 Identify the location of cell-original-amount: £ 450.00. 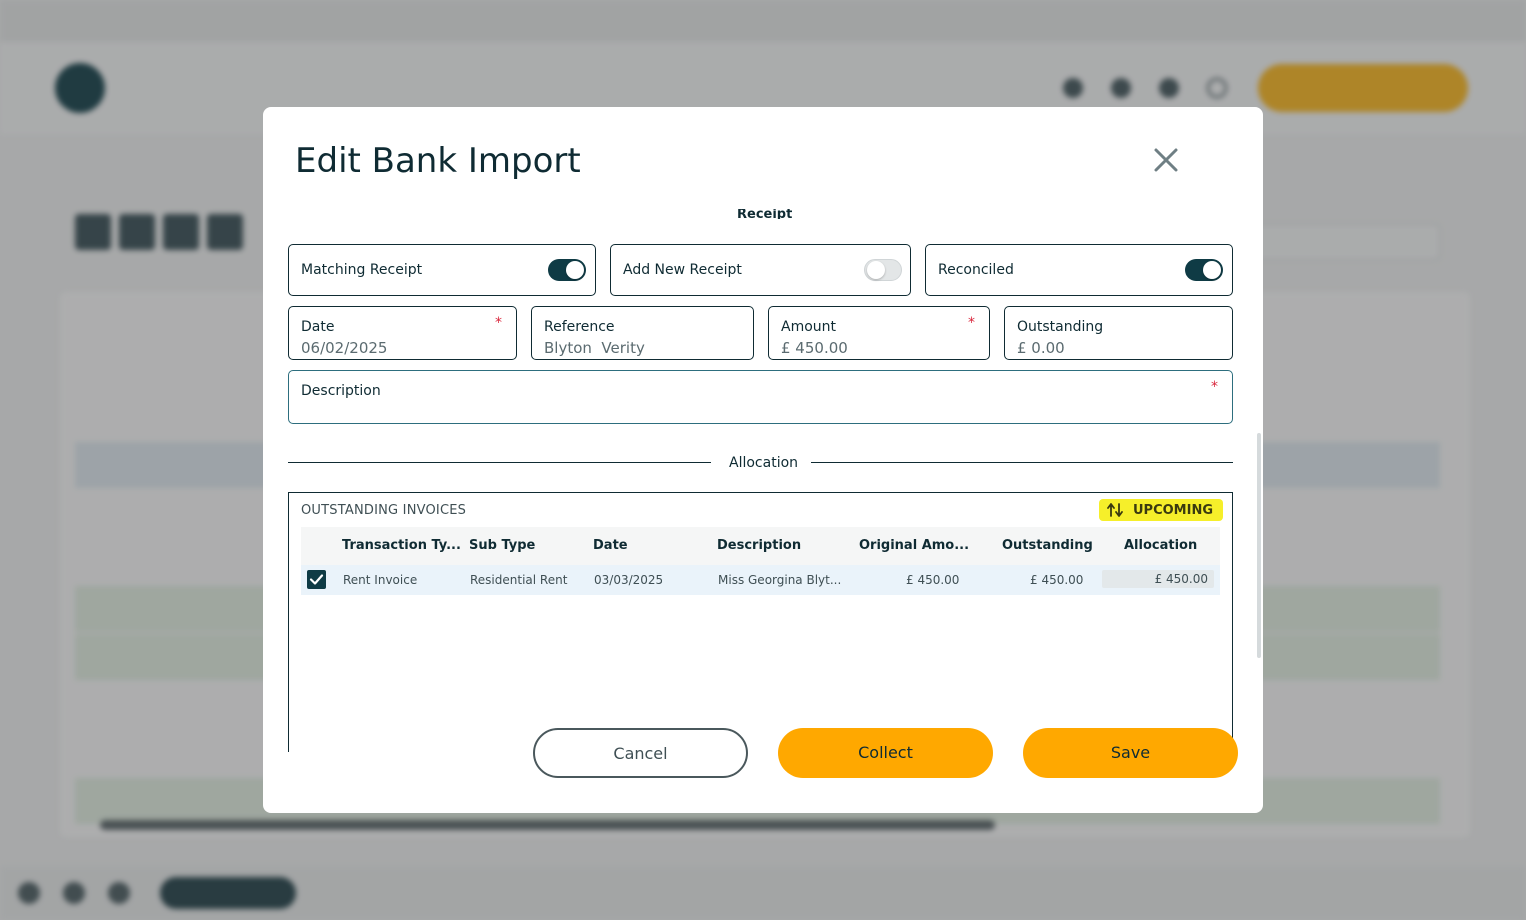
(933, 580).